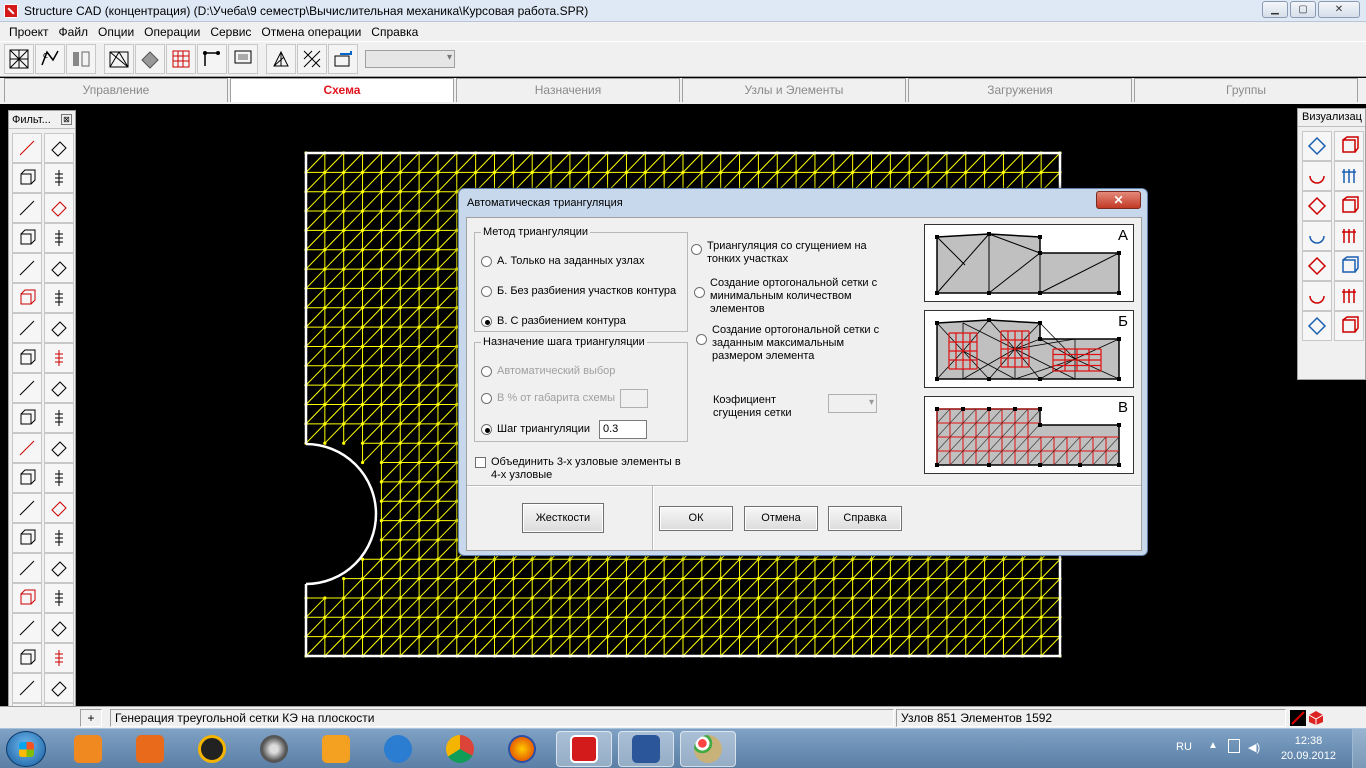 This screenshot has height=768, width=1366. What do you see at coordinates (1349, 236) in the screenshot?
I see `visual-cube-solid-button` at bounding box center [1349, 236].